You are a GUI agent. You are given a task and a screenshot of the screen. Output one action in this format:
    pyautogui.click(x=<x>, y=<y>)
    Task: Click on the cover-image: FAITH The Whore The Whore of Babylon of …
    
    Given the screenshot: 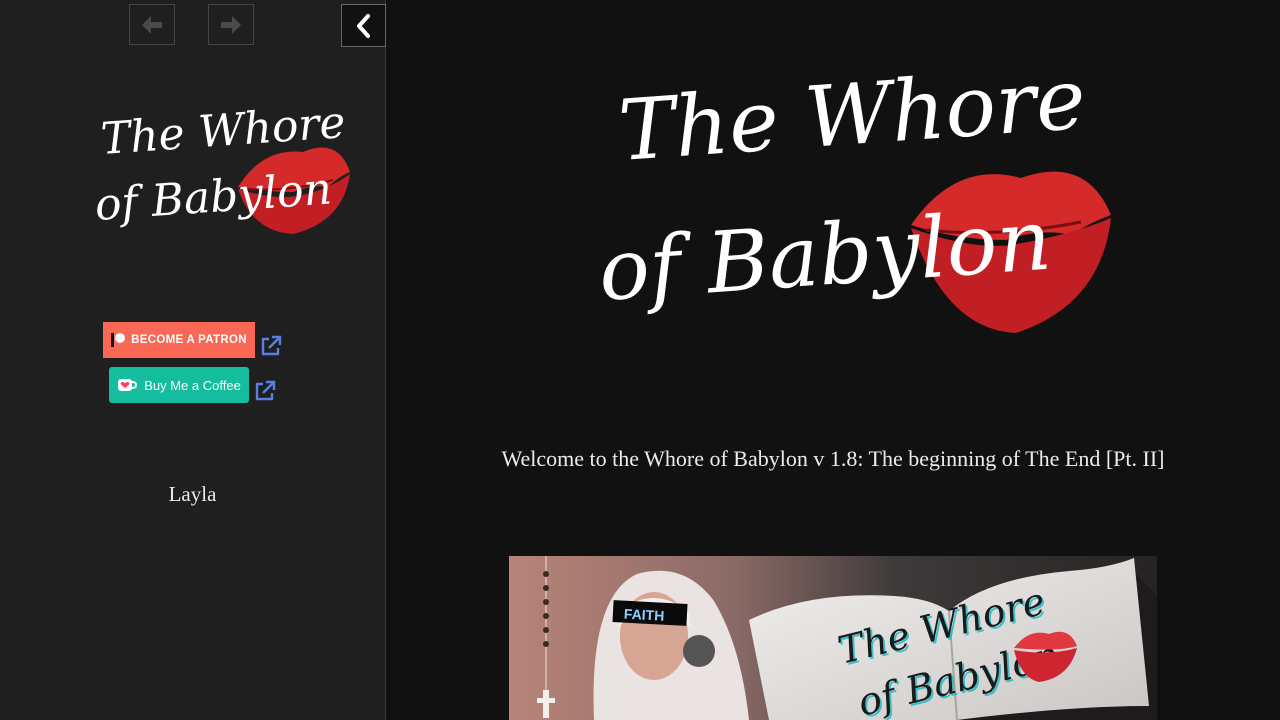 What is the action you would take?
    pyautogui.click(x=833, y=638)
    